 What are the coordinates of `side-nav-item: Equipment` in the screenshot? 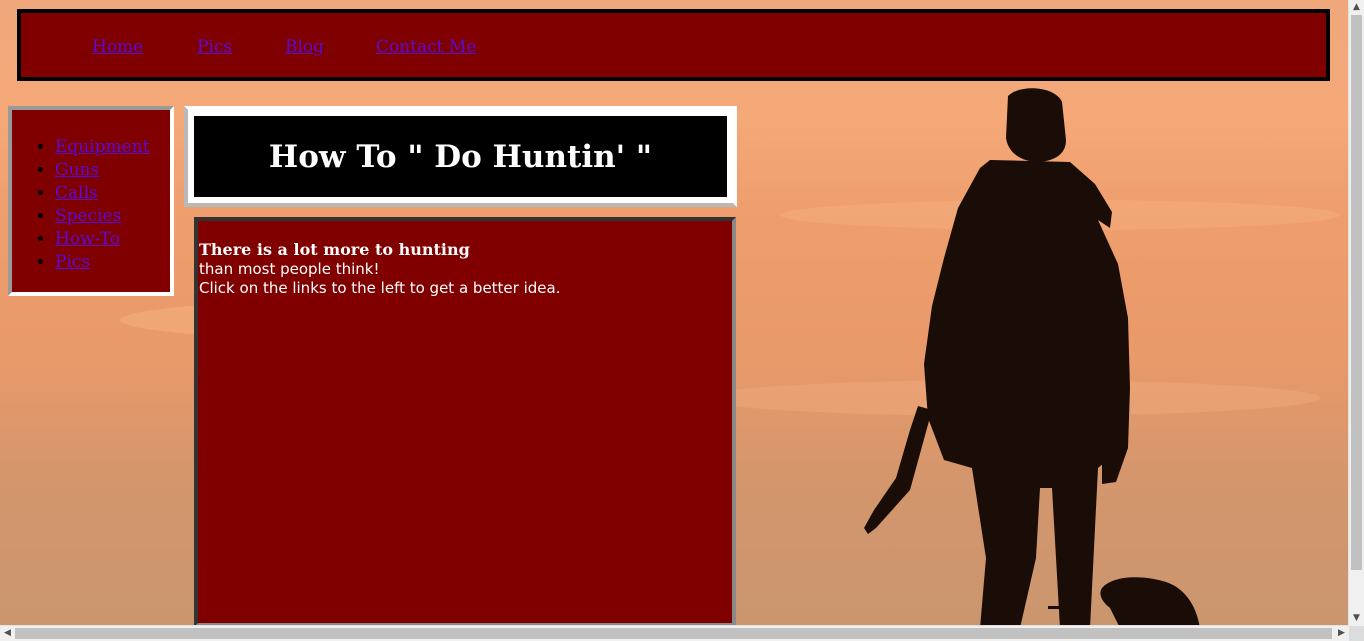 It's located at (102, 147).